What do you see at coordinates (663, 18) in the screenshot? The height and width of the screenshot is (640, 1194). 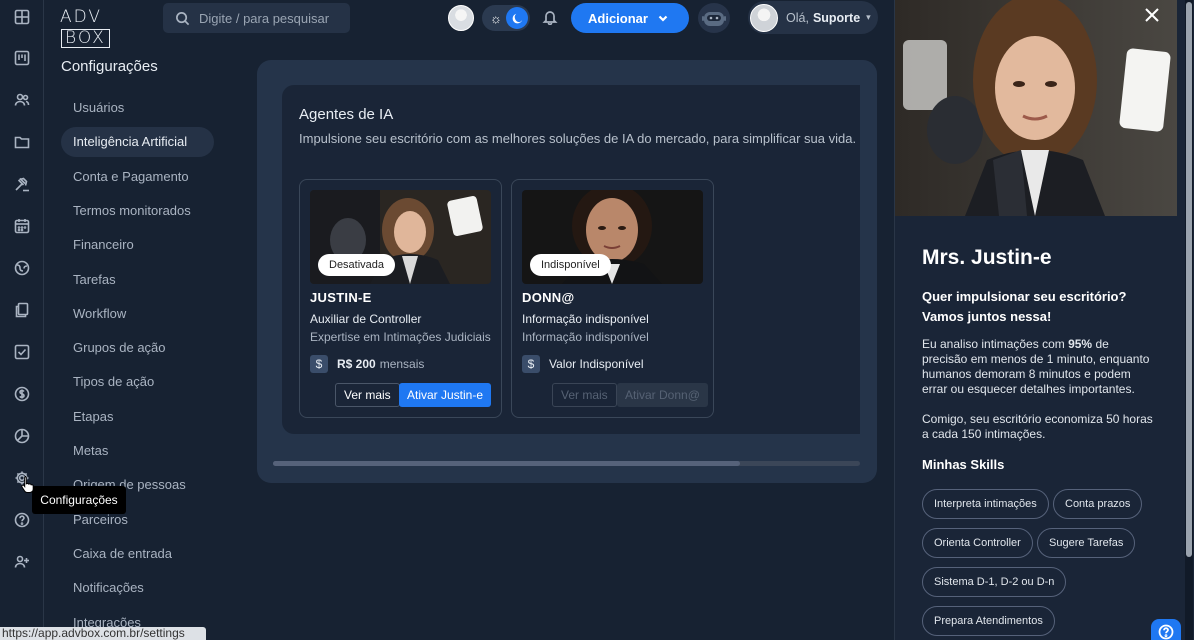 I see `chevron-down-icon` at bounding box center [663, 18].